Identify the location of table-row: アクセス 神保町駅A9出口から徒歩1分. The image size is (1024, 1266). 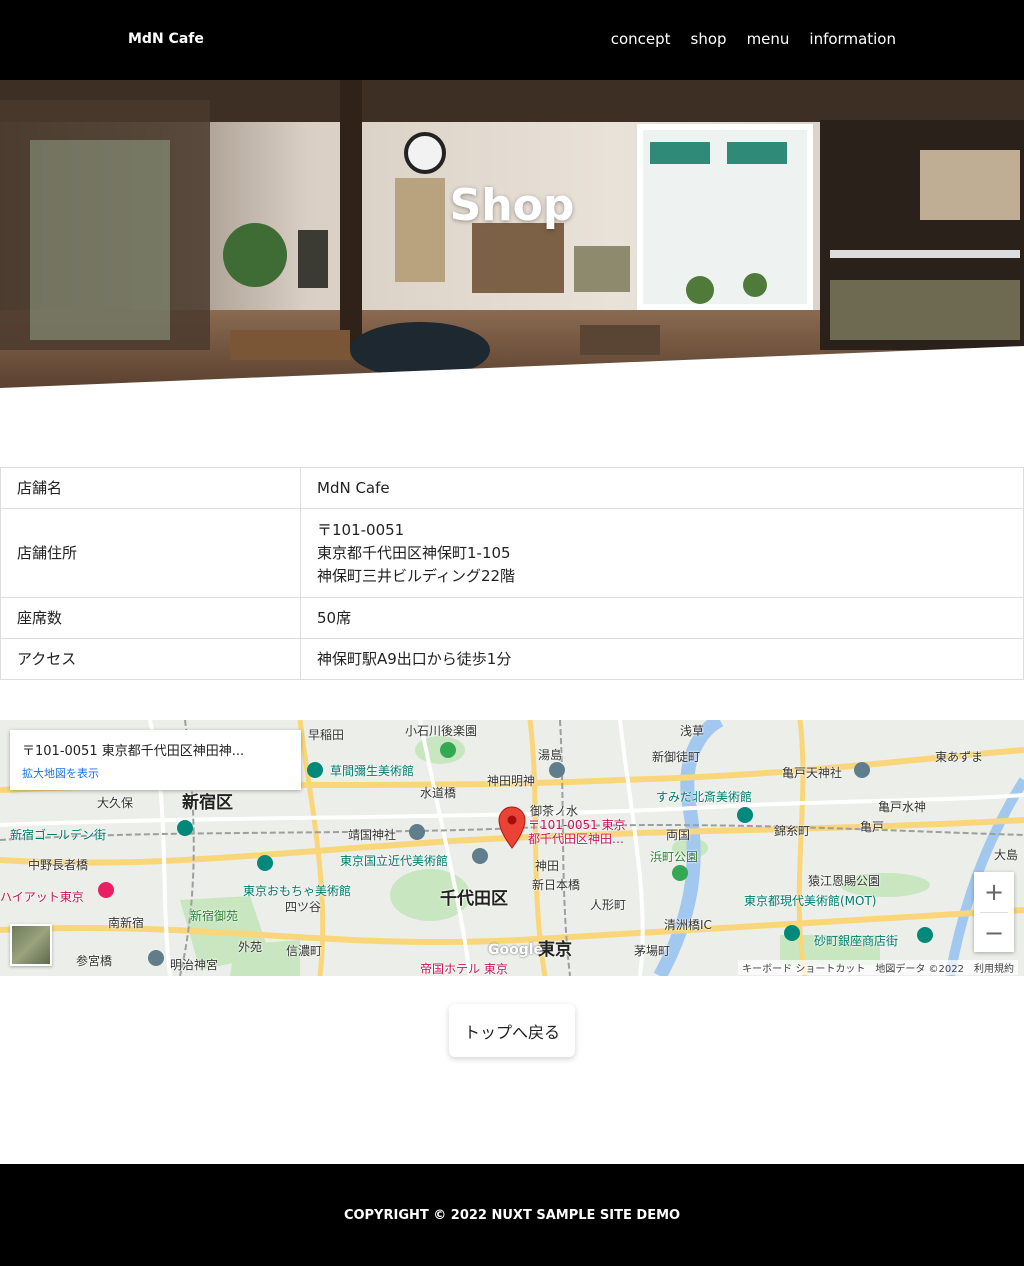
(512, 659).